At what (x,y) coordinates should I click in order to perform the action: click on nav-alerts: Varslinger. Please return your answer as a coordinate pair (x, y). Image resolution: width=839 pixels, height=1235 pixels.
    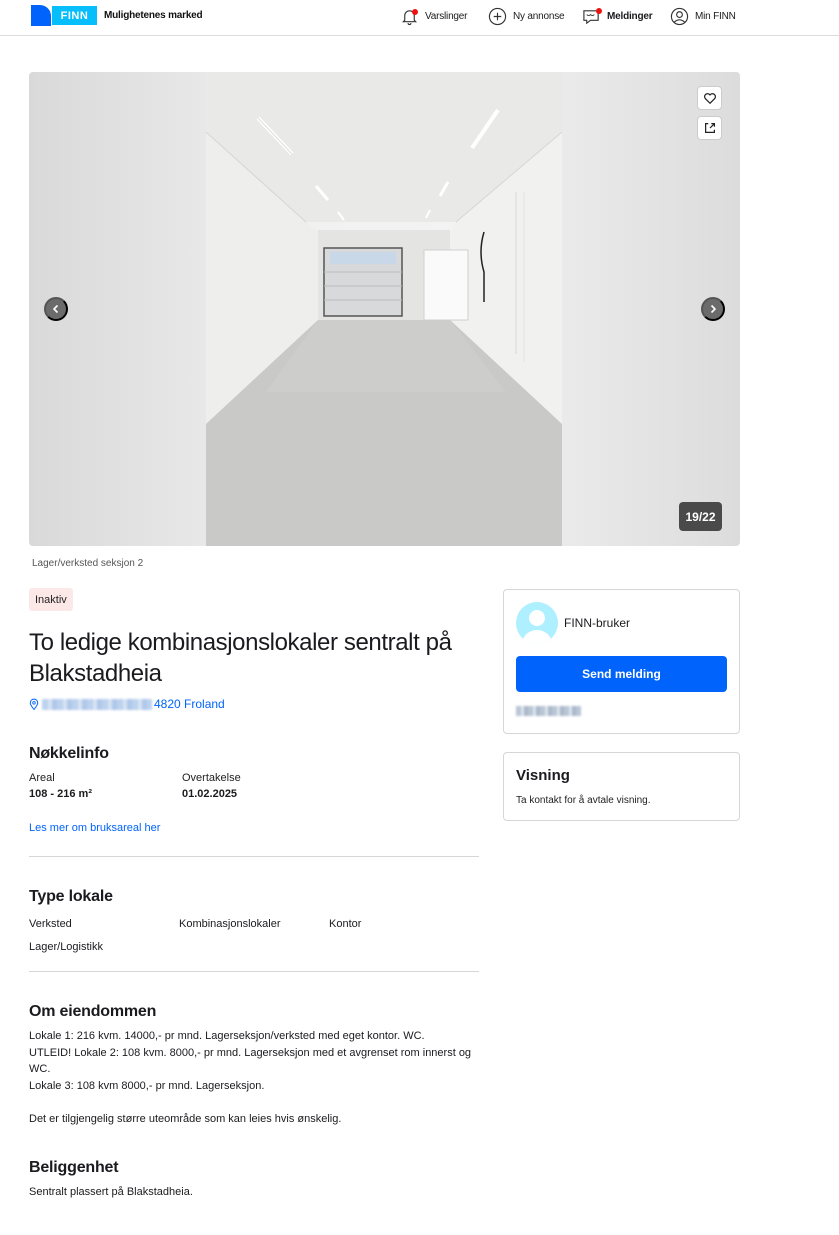
    Looking at the image, I should click on (433, 16).